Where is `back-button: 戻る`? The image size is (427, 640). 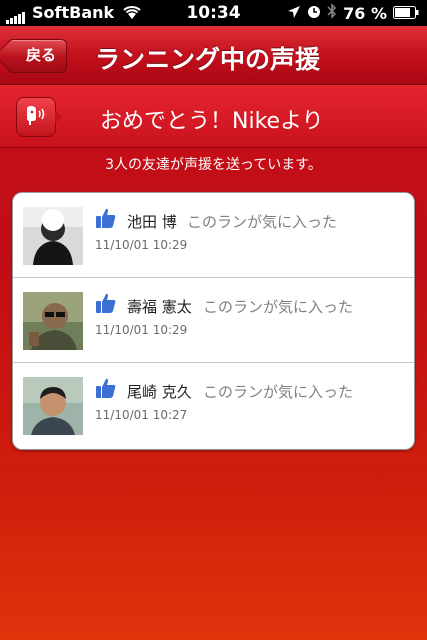 back-button: 戻る is located at coordinates (37, 56).